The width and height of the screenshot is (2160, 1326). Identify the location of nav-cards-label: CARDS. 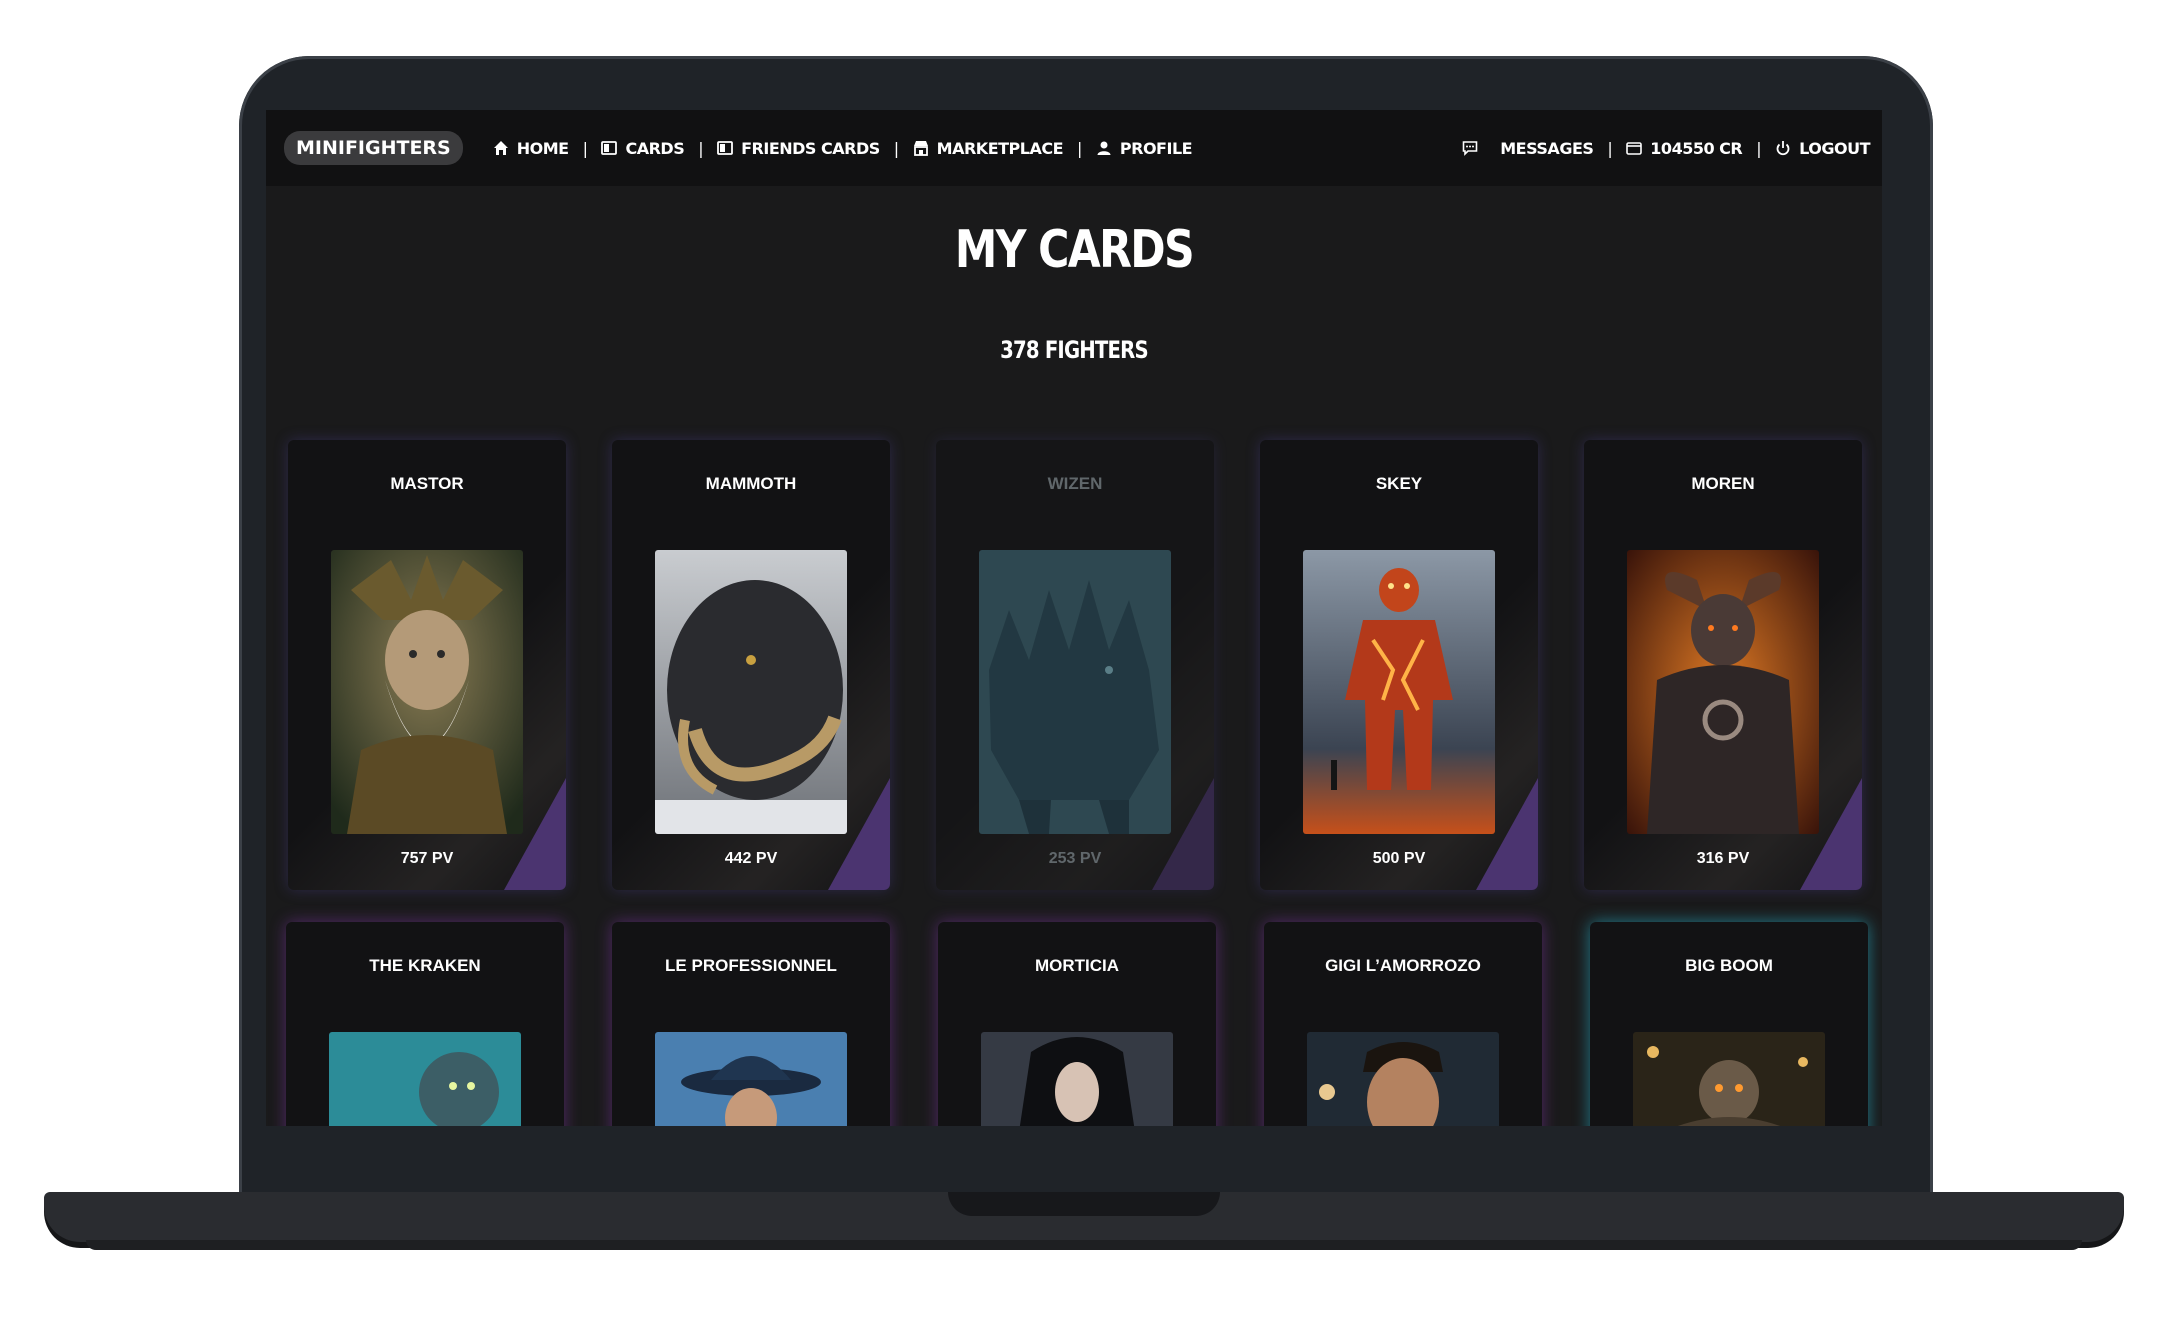
(655, 148).